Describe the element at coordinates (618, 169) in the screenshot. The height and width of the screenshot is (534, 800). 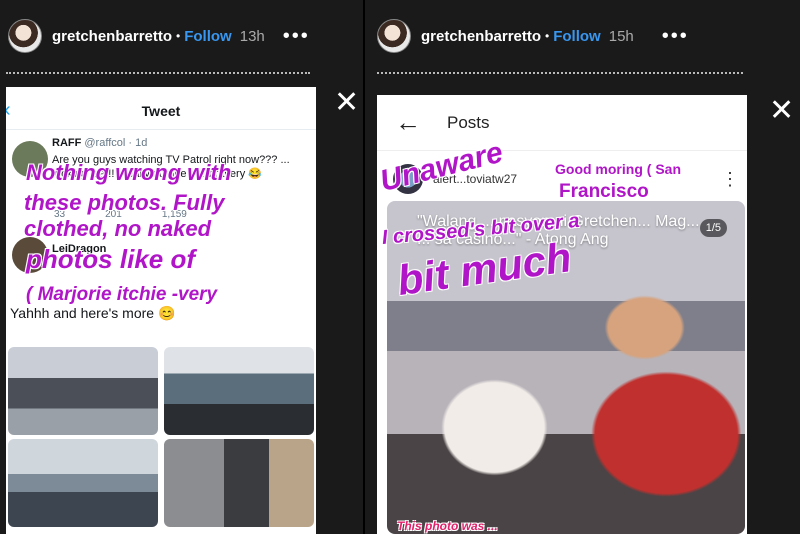
I see `overlay-good-morning: Good moring ( San` at that location.